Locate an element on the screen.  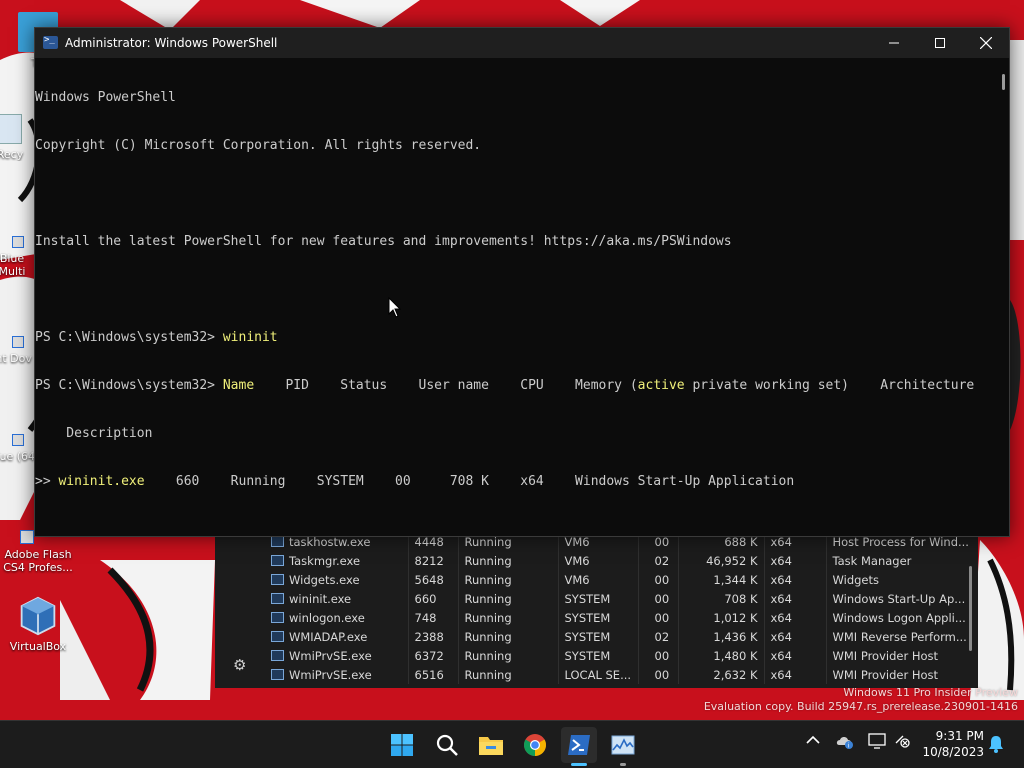
watermark-line: Windows 11 Pro Insider Preview is located at coordinates (930, 692).